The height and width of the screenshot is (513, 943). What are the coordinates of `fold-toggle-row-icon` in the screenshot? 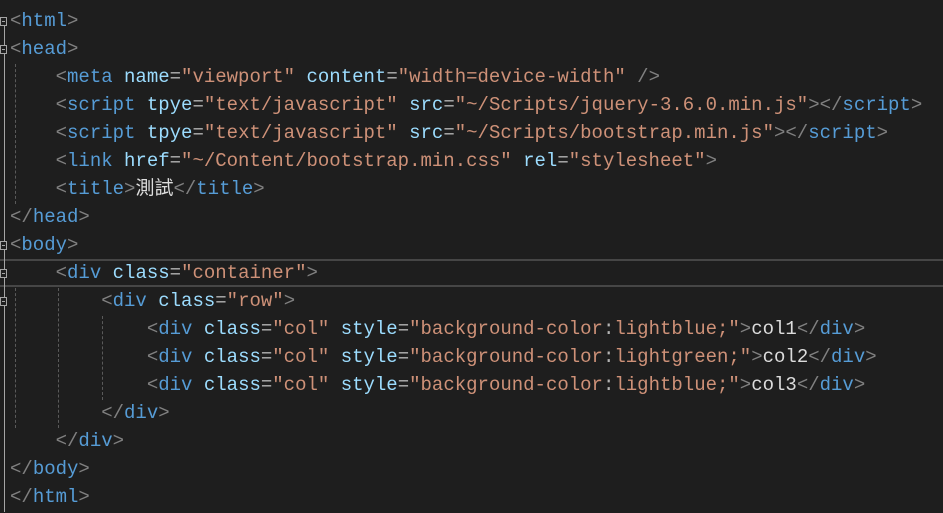 It's located at (3, 301).